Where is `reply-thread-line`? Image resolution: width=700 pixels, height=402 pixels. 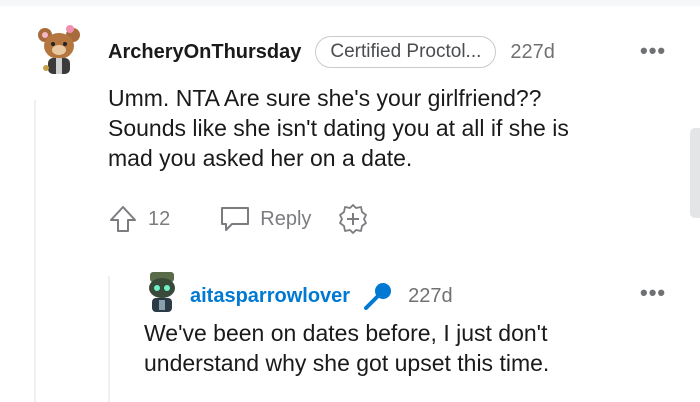 reply-thread-line is located at coordinates (109, 339).